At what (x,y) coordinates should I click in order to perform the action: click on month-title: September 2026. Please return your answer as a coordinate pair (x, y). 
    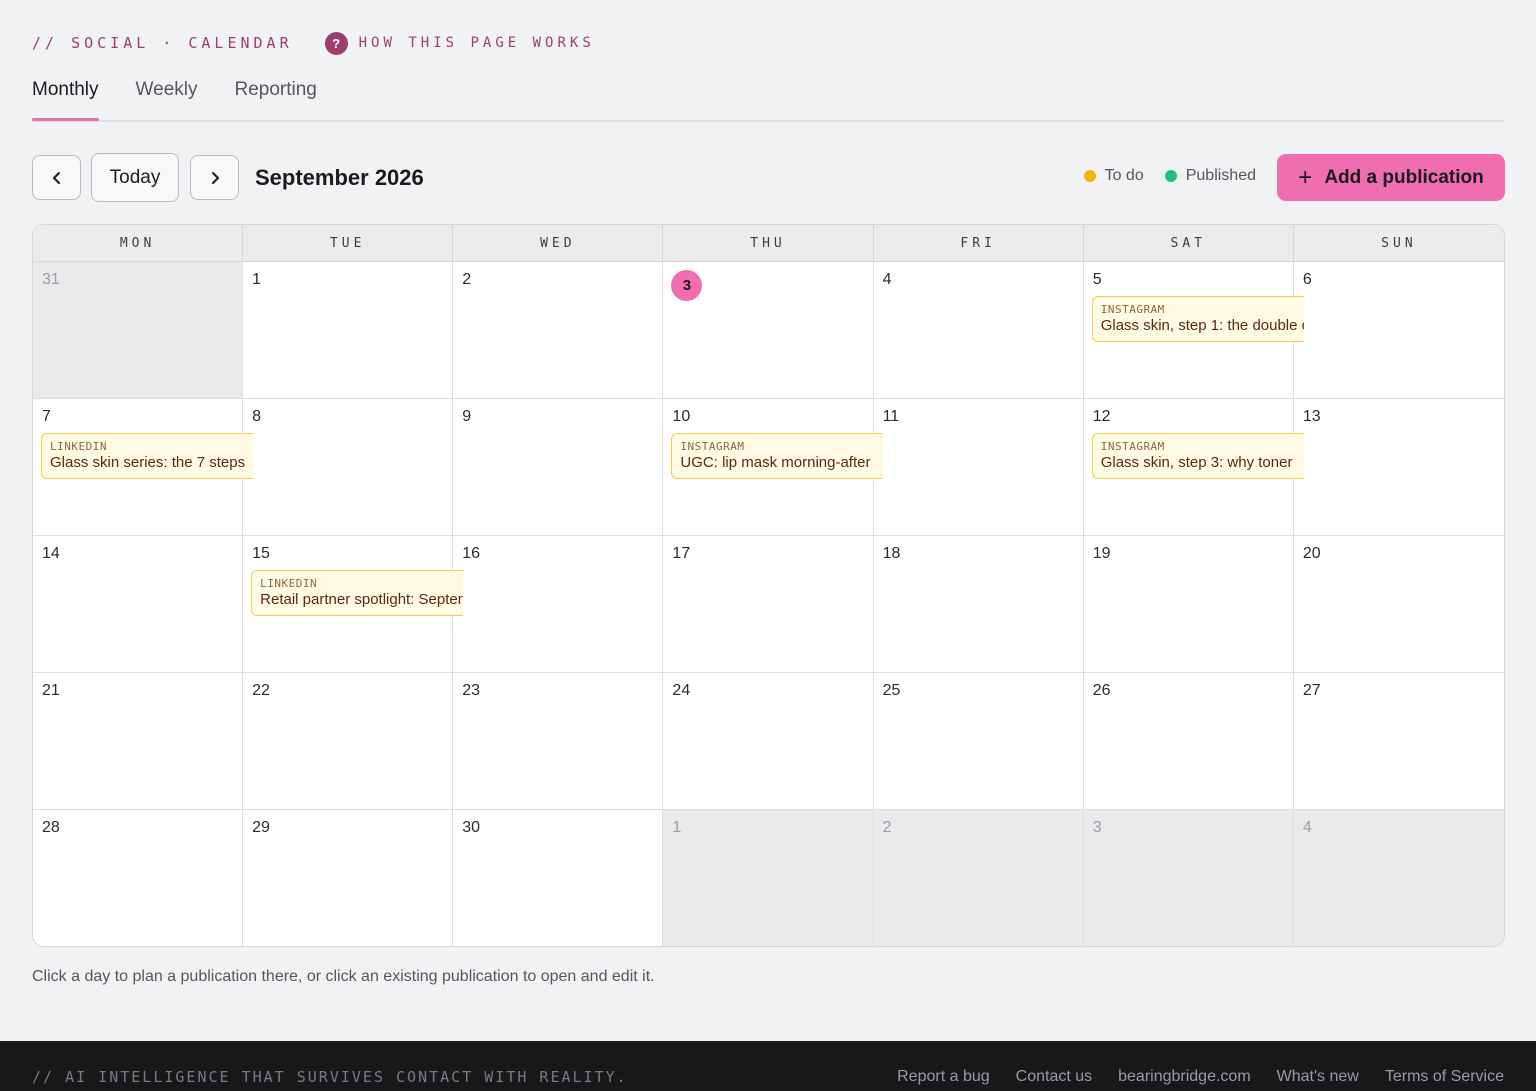
    Looking at the image, I should click on (339, 177).